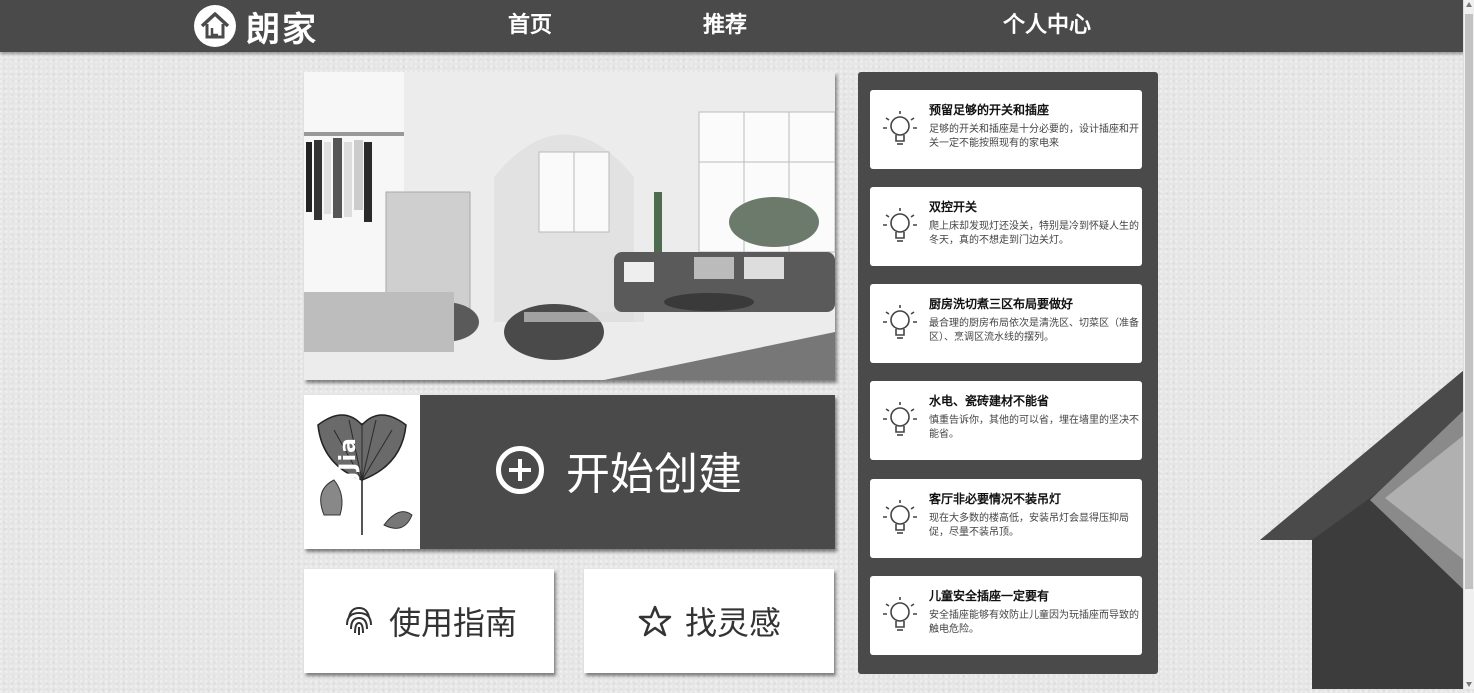 Image resolution: width=1474 pixels, height=693 pixels. What do you see at coordinates (1469, 301) in the screenshot?
I see `scrollbar-thumb` at bounding box center [1469, 301].